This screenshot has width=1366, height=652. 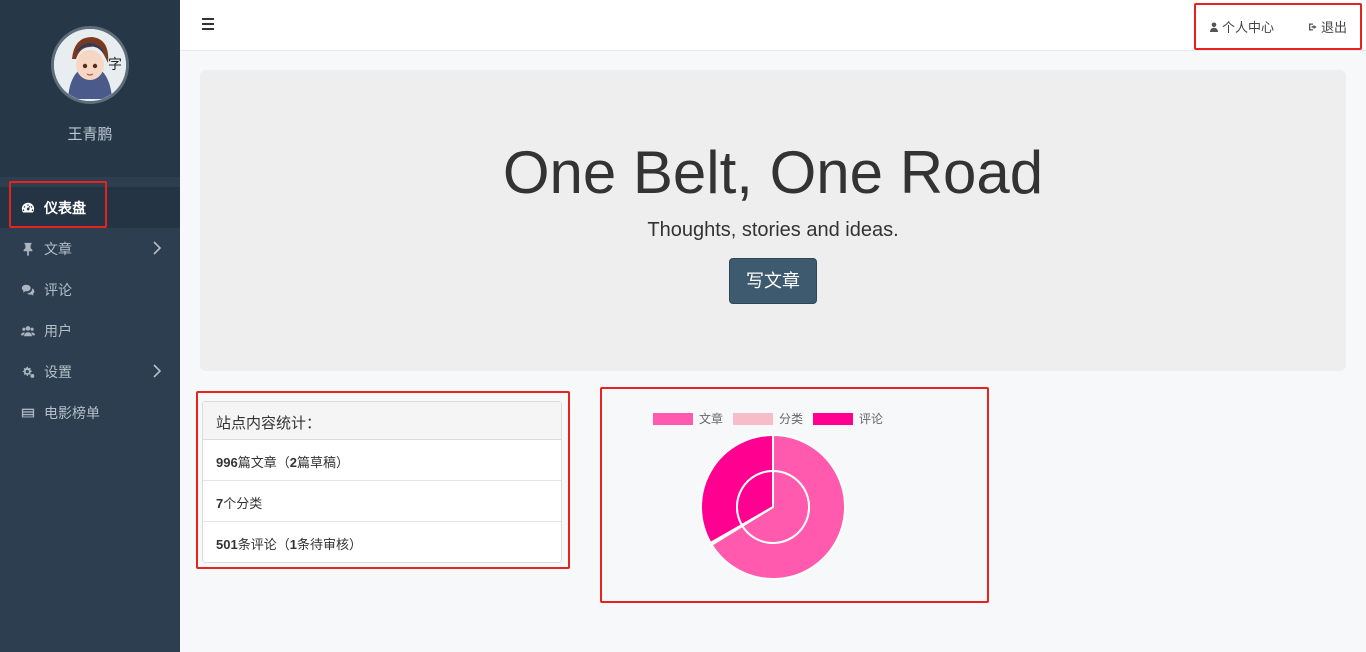 What do you see at coordinates (90, 371) in the screenshot?
I see `sidebar-item-settings: 设置` at bounding box center [90, 371].